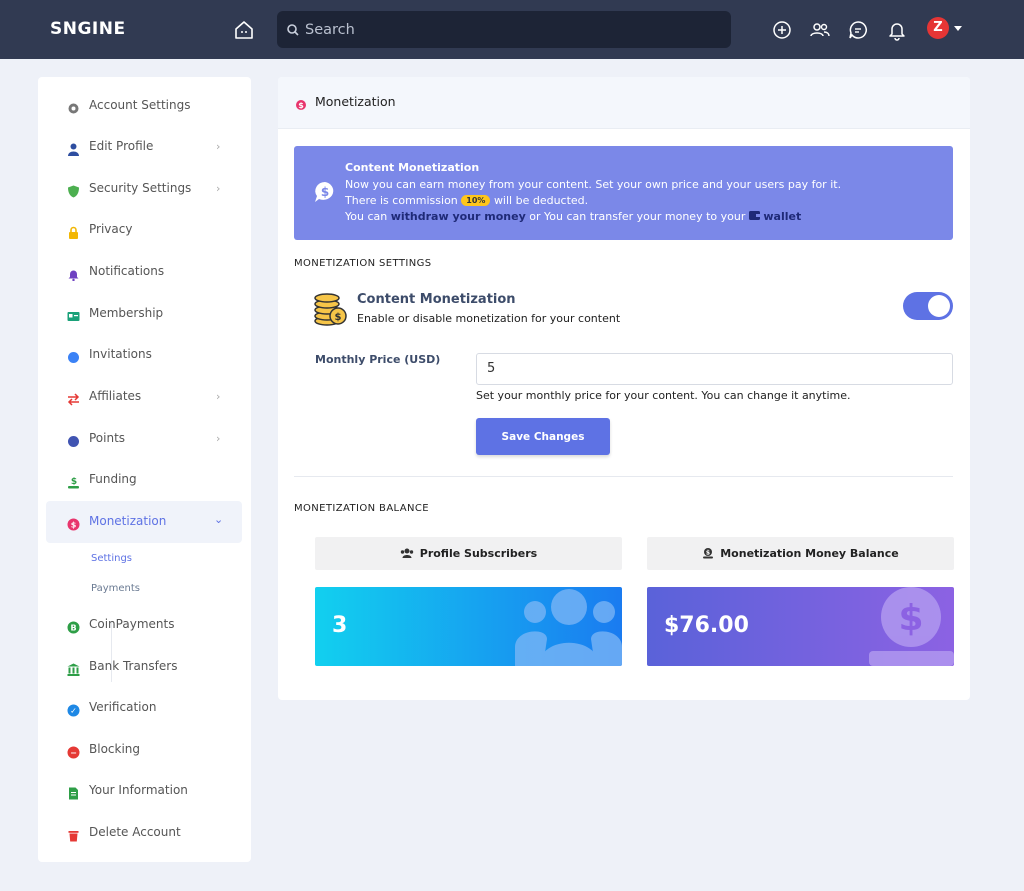 This screenshot has height=891, width=1024. I want to click on sidebar-item-bank-transfers: Bank Transfers, so click(144, 667).